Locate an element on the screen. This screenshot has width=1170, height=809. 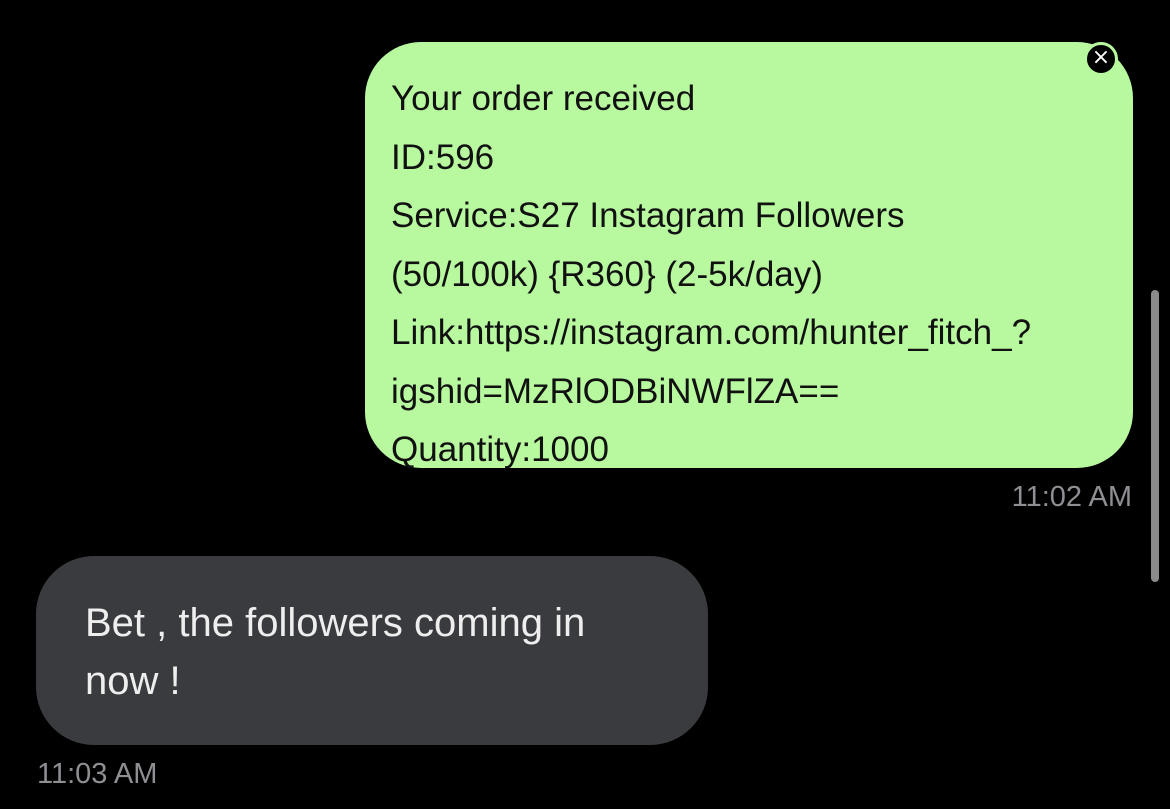
received-message-bubble: Bet , the followers coming in now ! is located at coordinates (372, 650).